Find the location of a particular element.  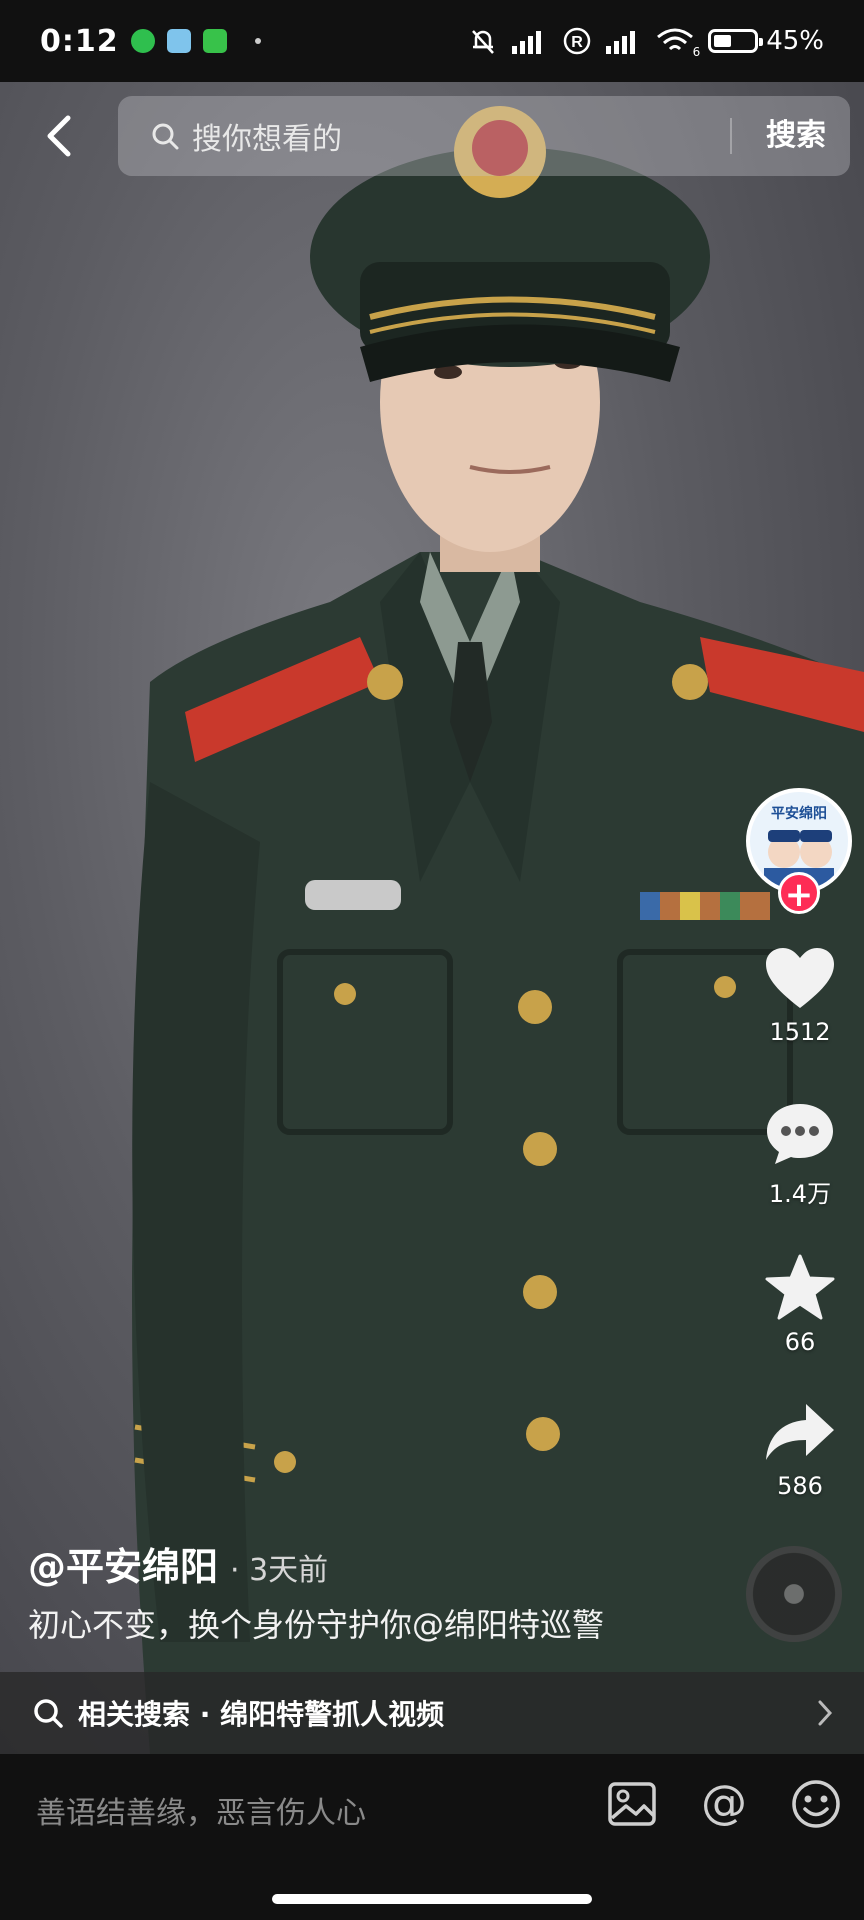

image-icon is located at coordinates (632, 1804).